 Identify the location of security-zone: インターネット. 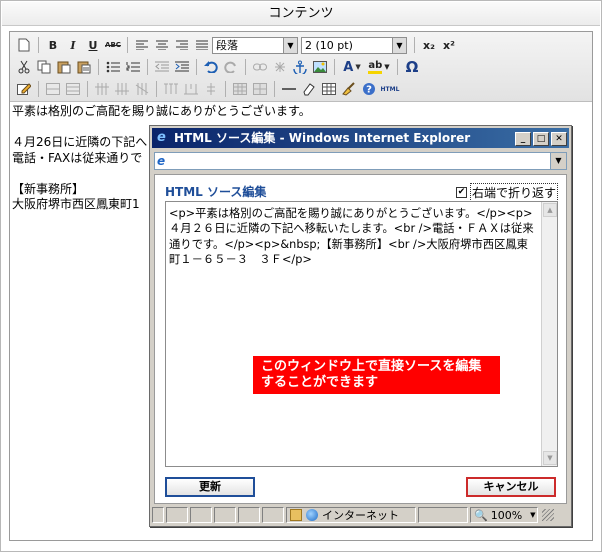
(351, 515).